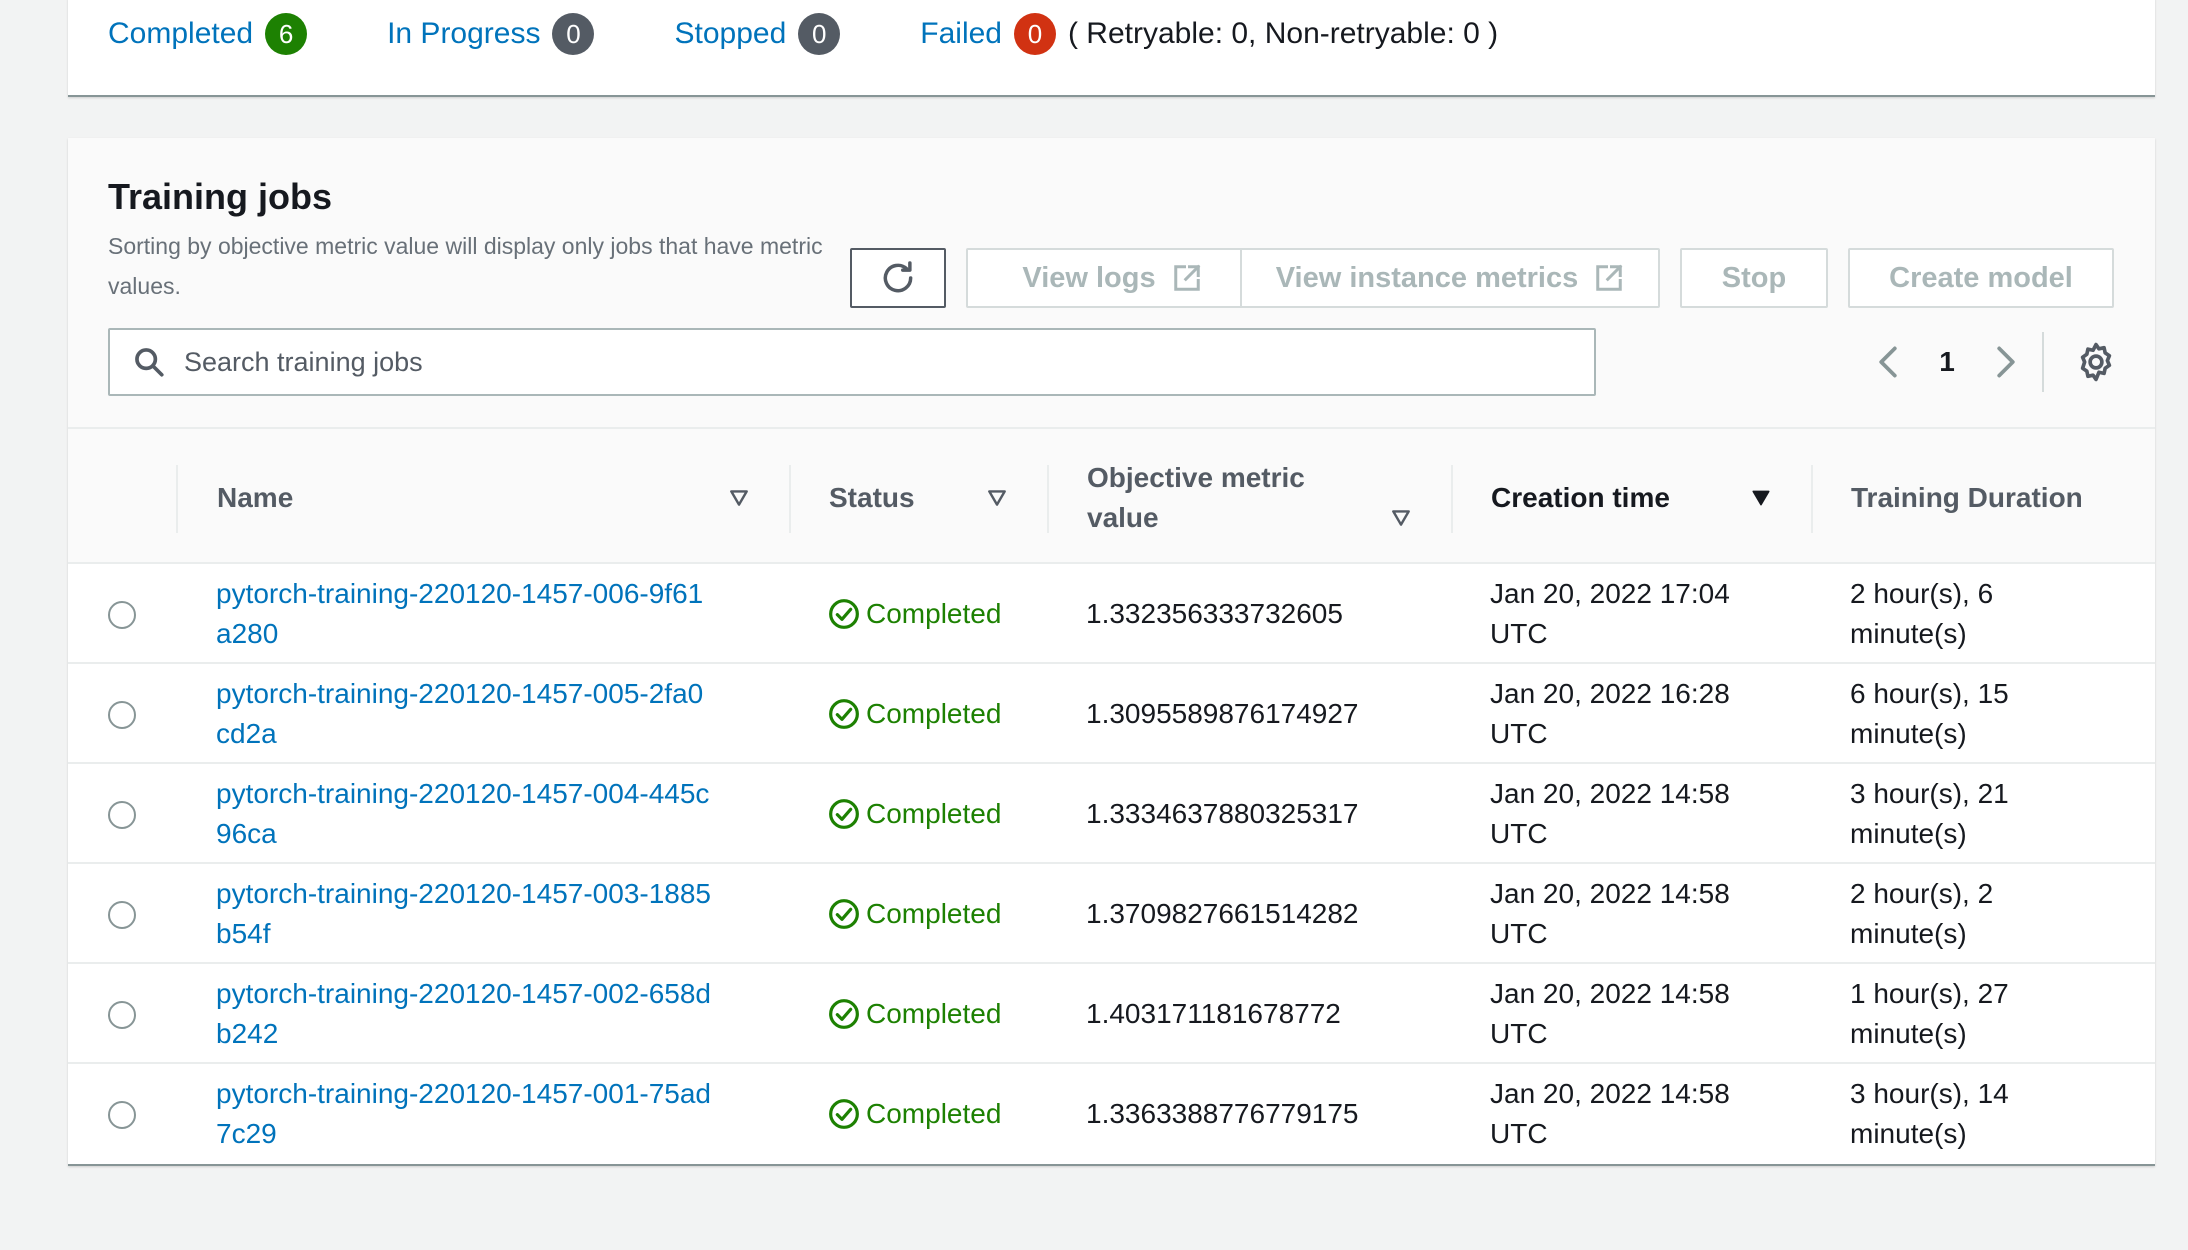 Image resolution: width=2188 pixels, height=1250 pixels. What do you see at coordinates (1214, 613) in the screenshot?
I see `objective-value: 1.332356333732605` at bounding box center [1214, 613].